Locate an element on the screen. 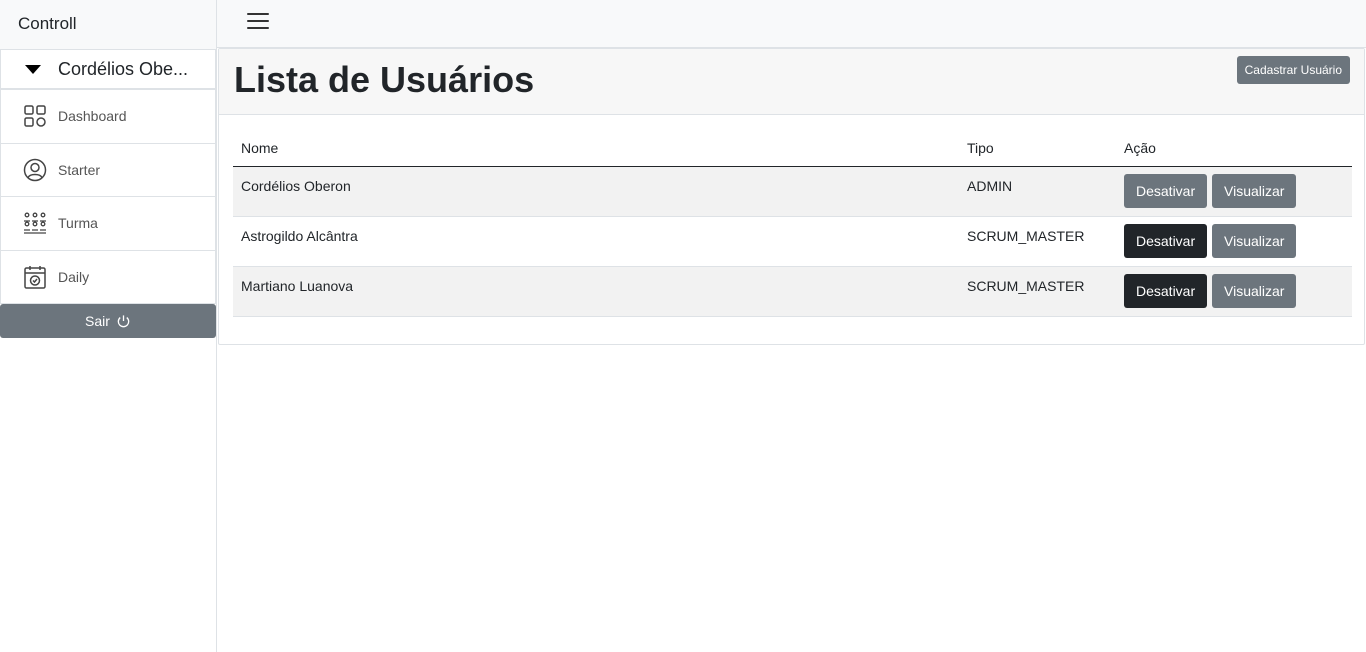 The image size is (1366, 652). sidebar-item-daily: Daily is located at coordinates (108, 277).